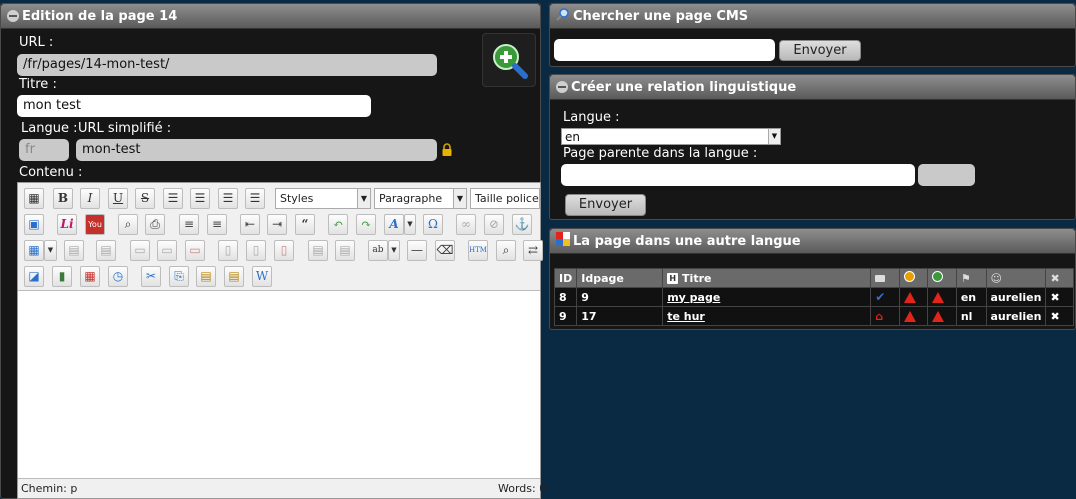 Image resolution: width=1076 pixels, height=499 pixels. I want to click on horizontal-rule-icon: —, so click(417, 250).